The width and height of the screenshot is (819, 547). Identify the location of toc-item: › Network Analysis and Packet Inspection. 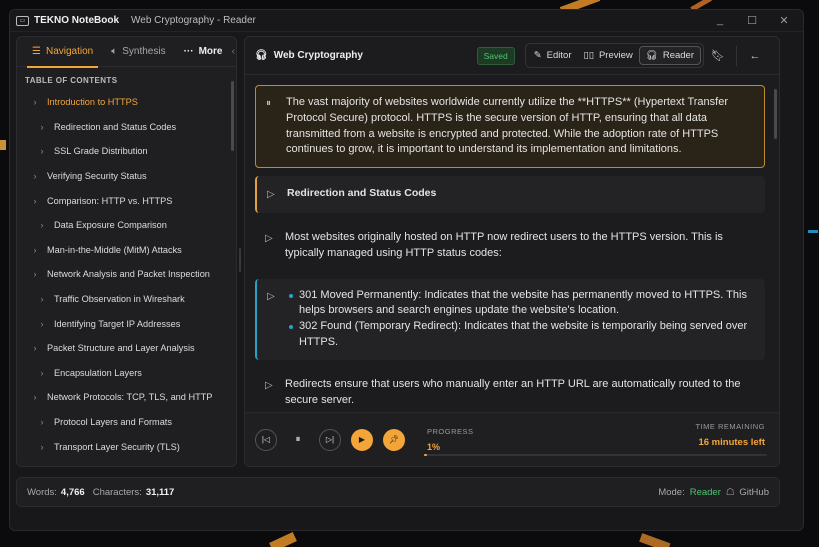
(126, 274).